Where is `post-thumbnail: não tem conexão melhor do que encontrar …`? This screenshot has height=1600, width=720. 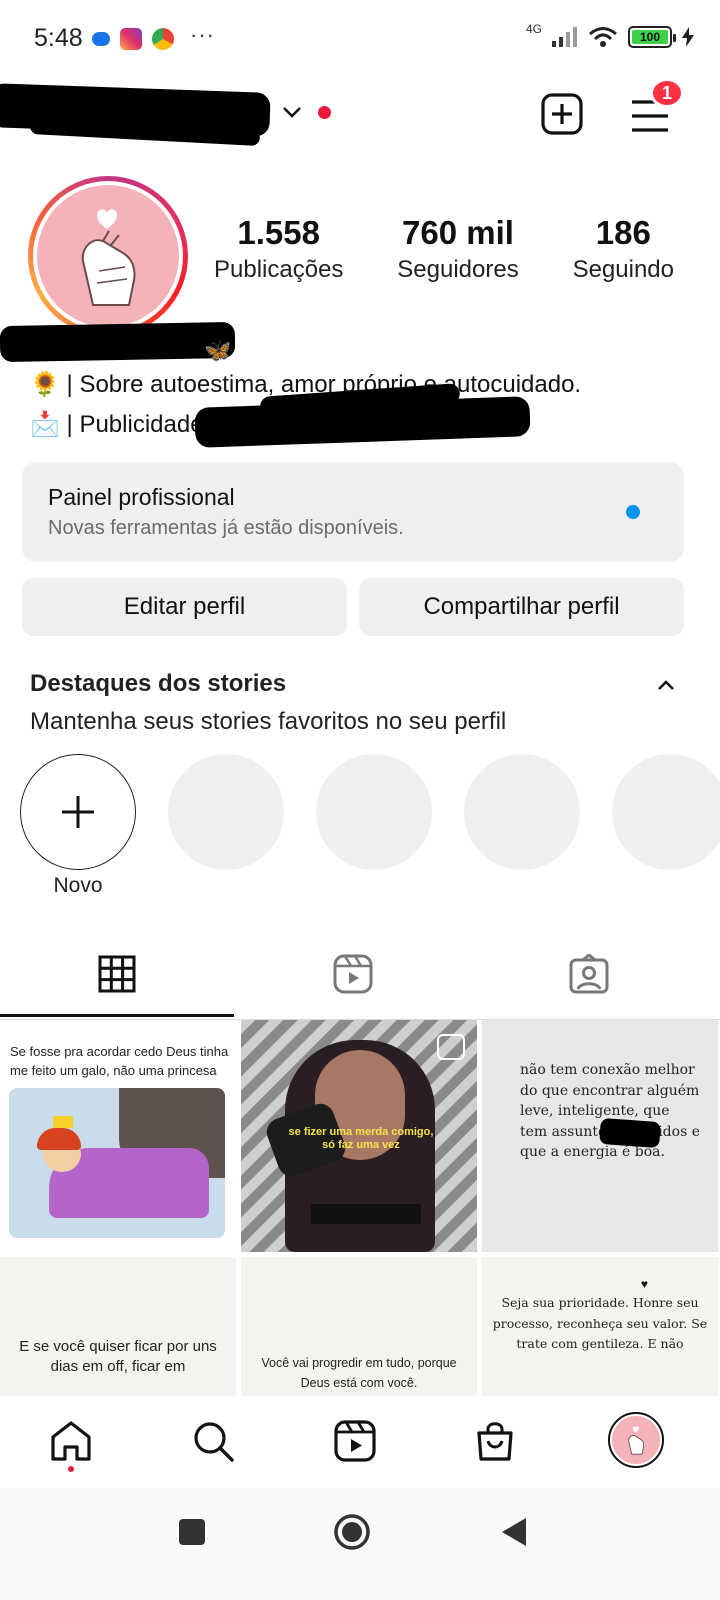 post-thumbnail: não tem conexão melhor do que encontrar … is located at coordinates (600, 1136).